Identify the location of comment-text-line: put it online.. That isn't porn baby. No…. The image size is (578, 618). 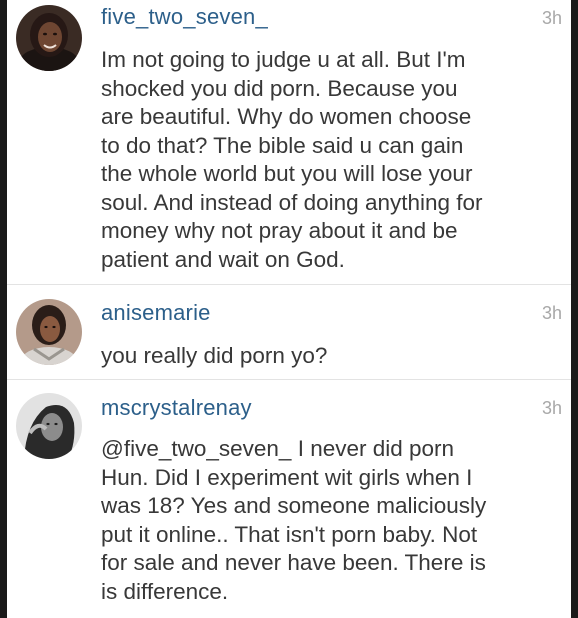
(289, 534).